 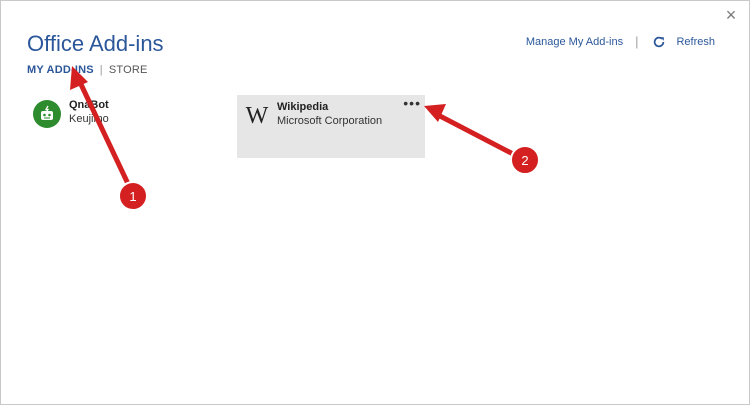 I want to click on addin-publisher: Keujimo, so click(x=89, y=119).